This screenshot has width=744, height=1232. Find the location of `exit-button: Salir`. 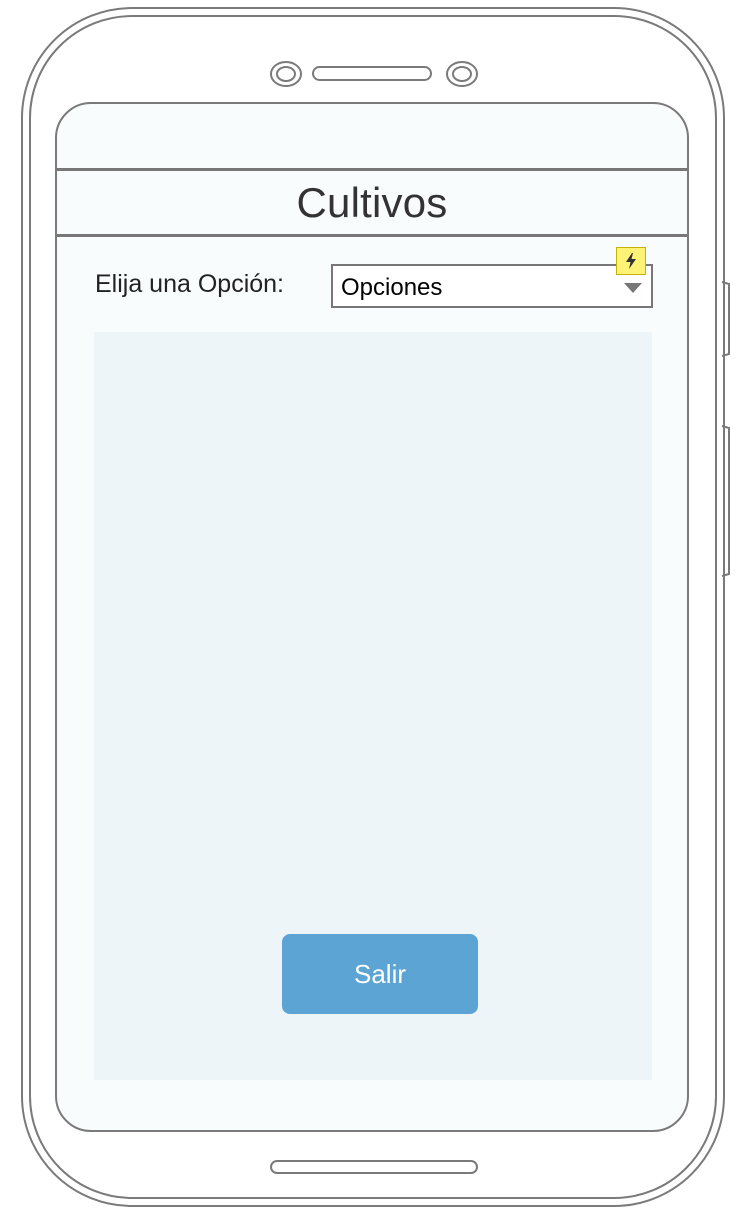

exit-button: Salir is located at coordinates (380, 974).